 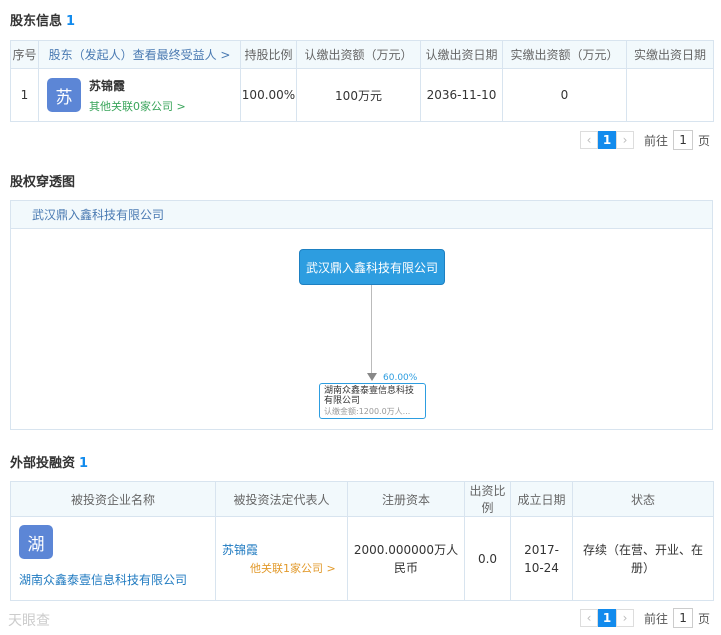 What do you see at coordinates (113, 558) in the screenshot?
I see `company-cell: 湖 湖南众鑫泰壹信息科技有限公司` at bounding box center [113, 558].